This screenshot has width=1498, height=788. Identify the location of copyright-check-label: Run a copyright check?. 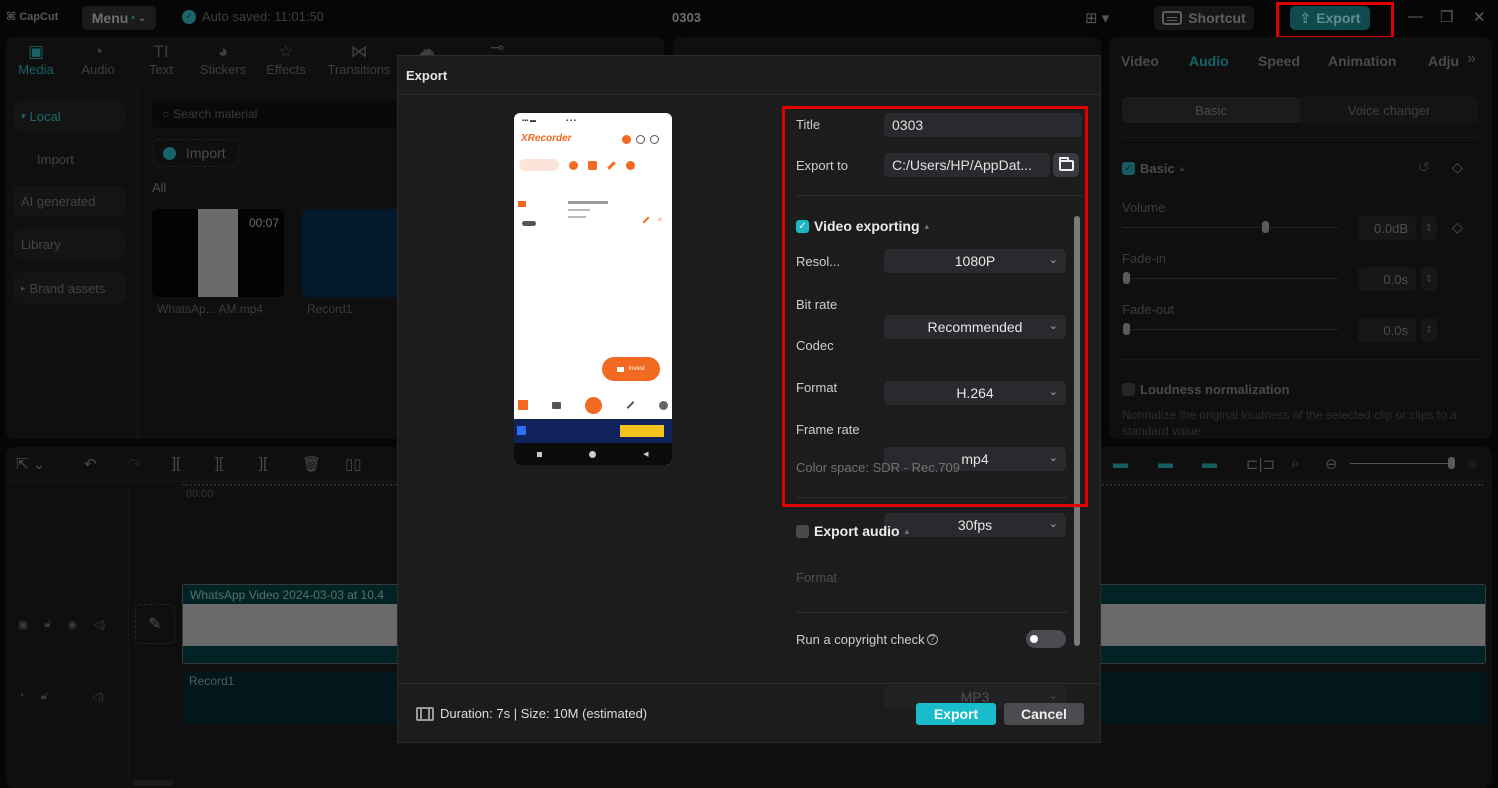
(867, 639).